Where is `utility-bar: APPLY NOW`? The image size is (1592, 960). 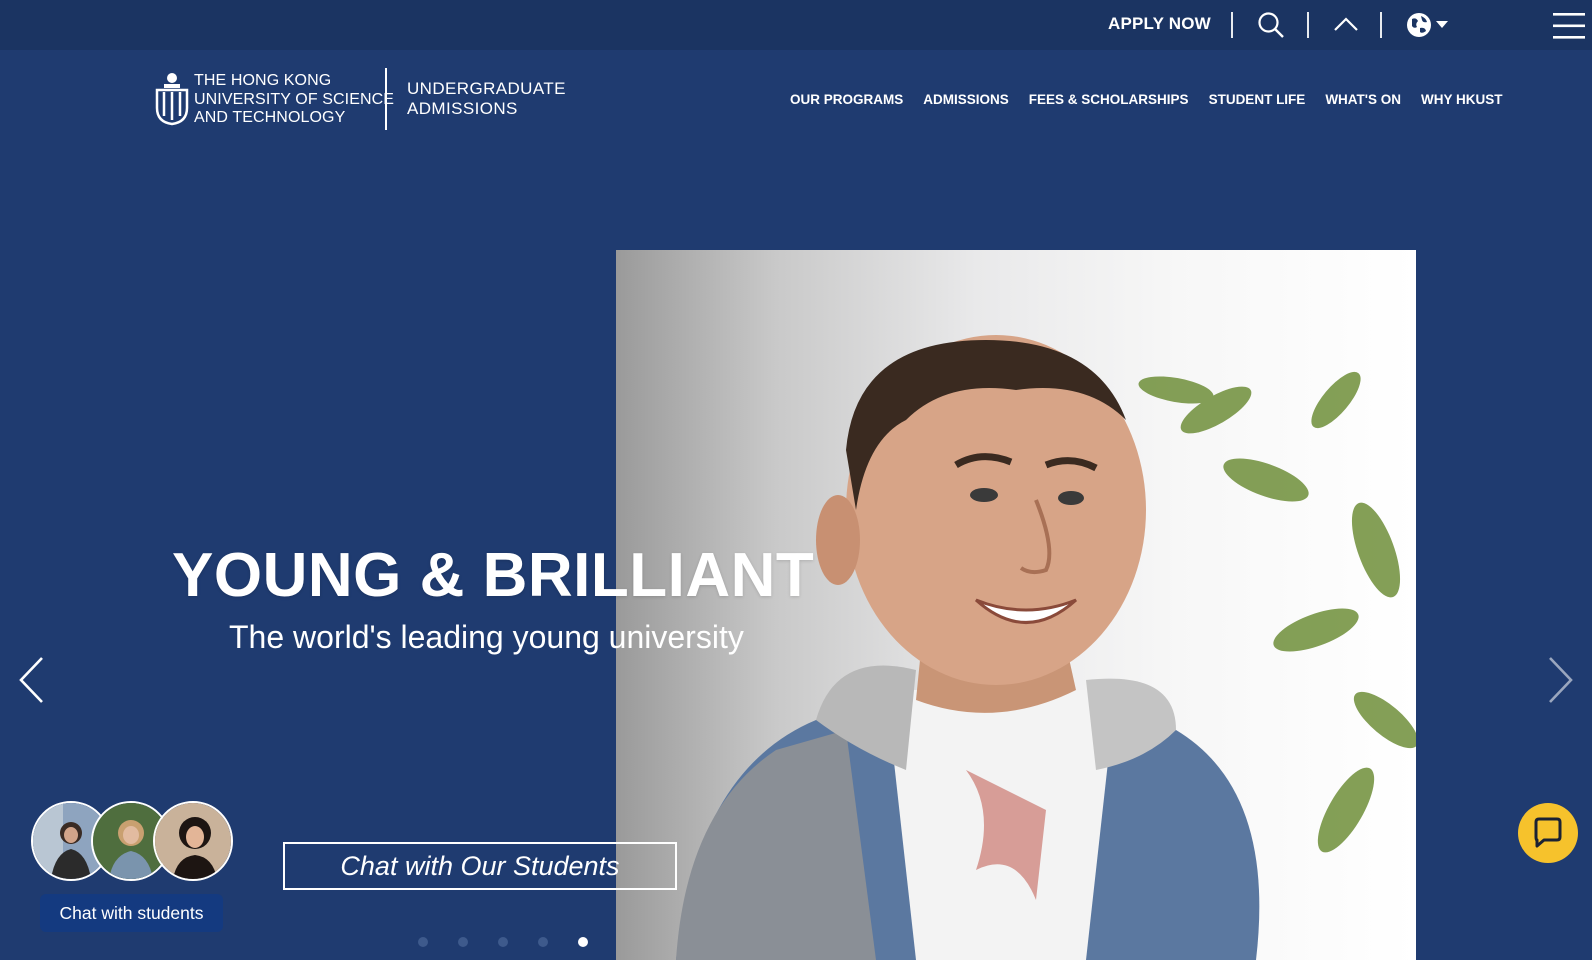 utility-bar: APPLY NOW is located at coordinates (796, 25).